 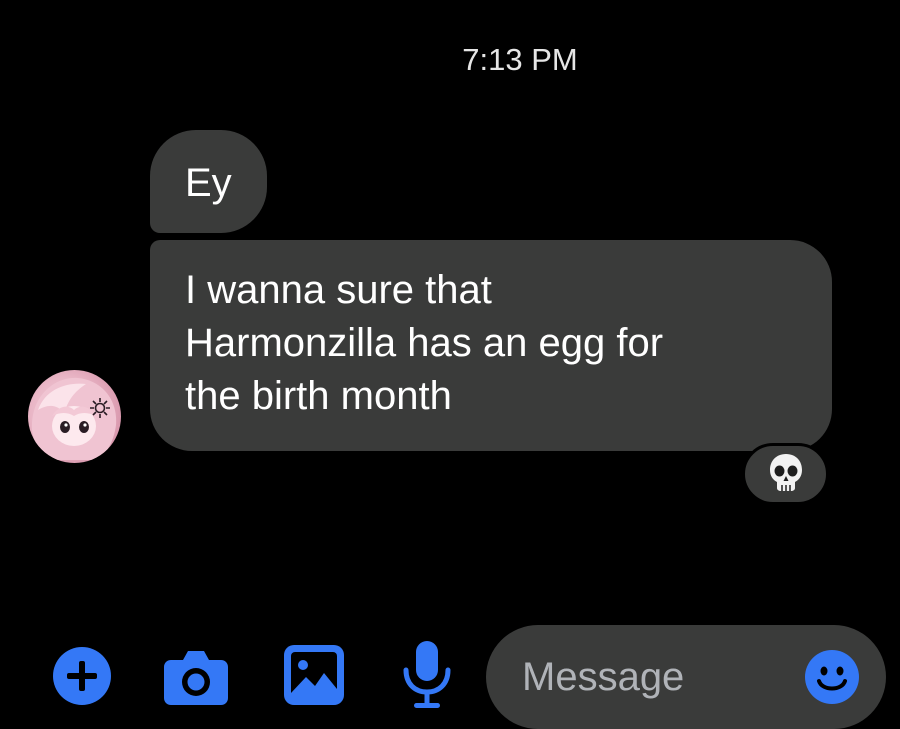 I want to click on message-line-3: the birth month, so click(x=318, y=396).